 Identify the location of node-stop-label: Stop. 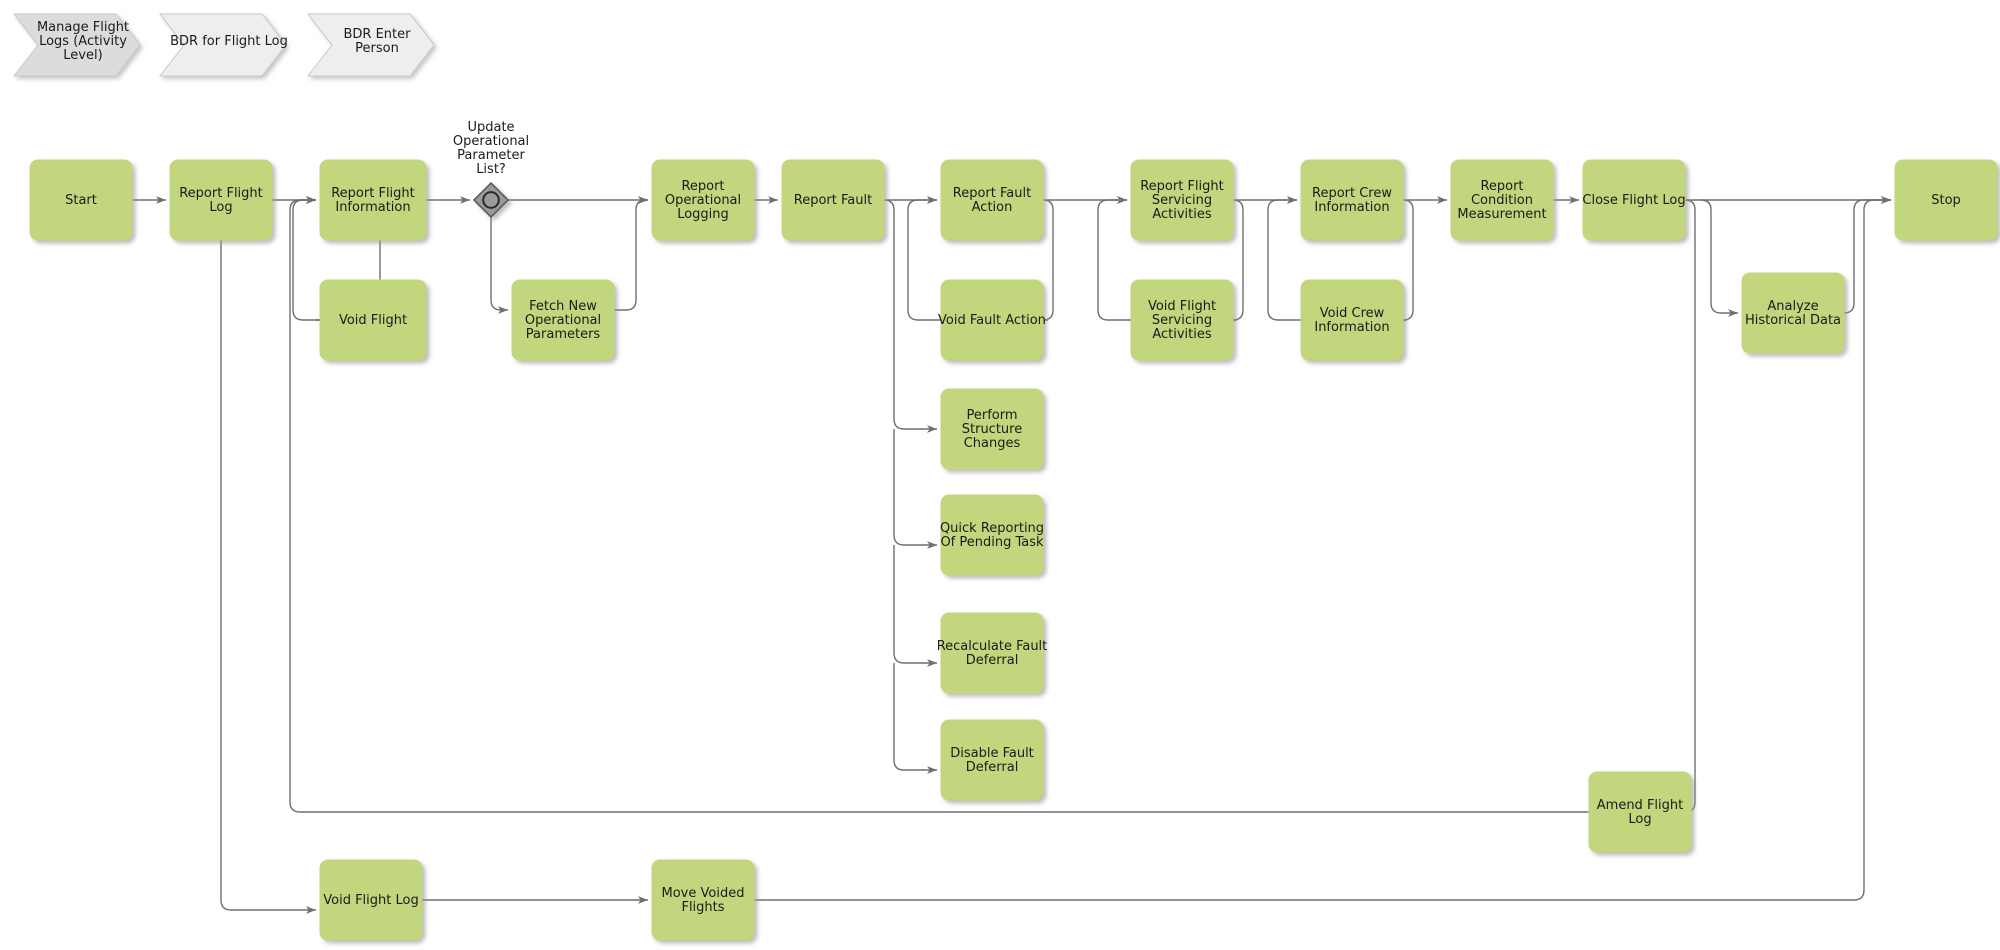
(1946, 200).